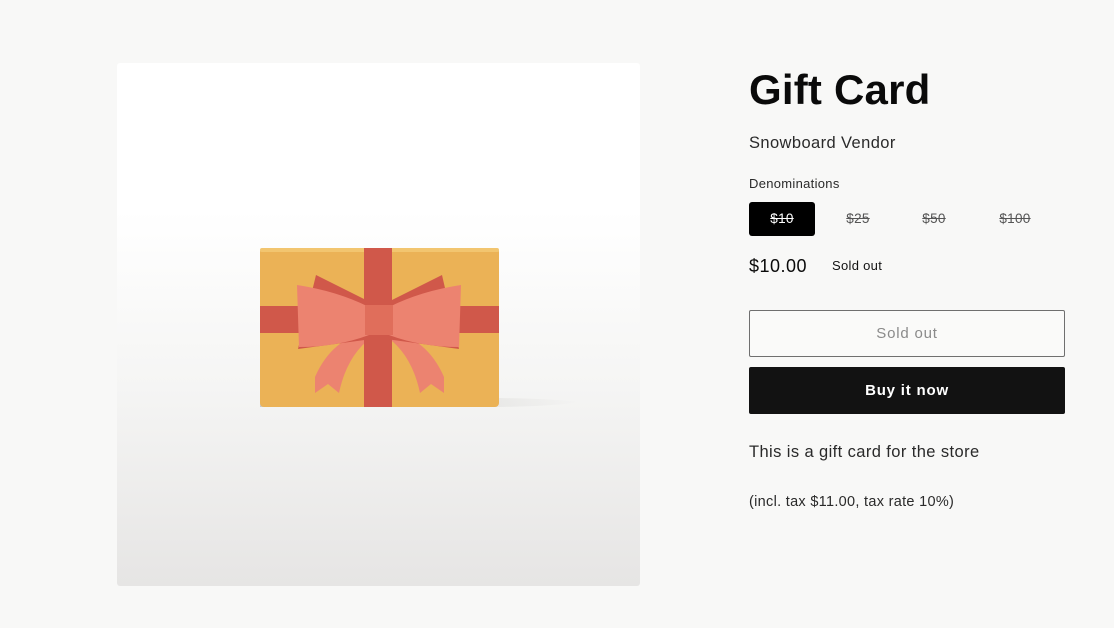 This screenshot has height=628, width=1114. I want to click on product-price: $10.00, so click(778, 266).